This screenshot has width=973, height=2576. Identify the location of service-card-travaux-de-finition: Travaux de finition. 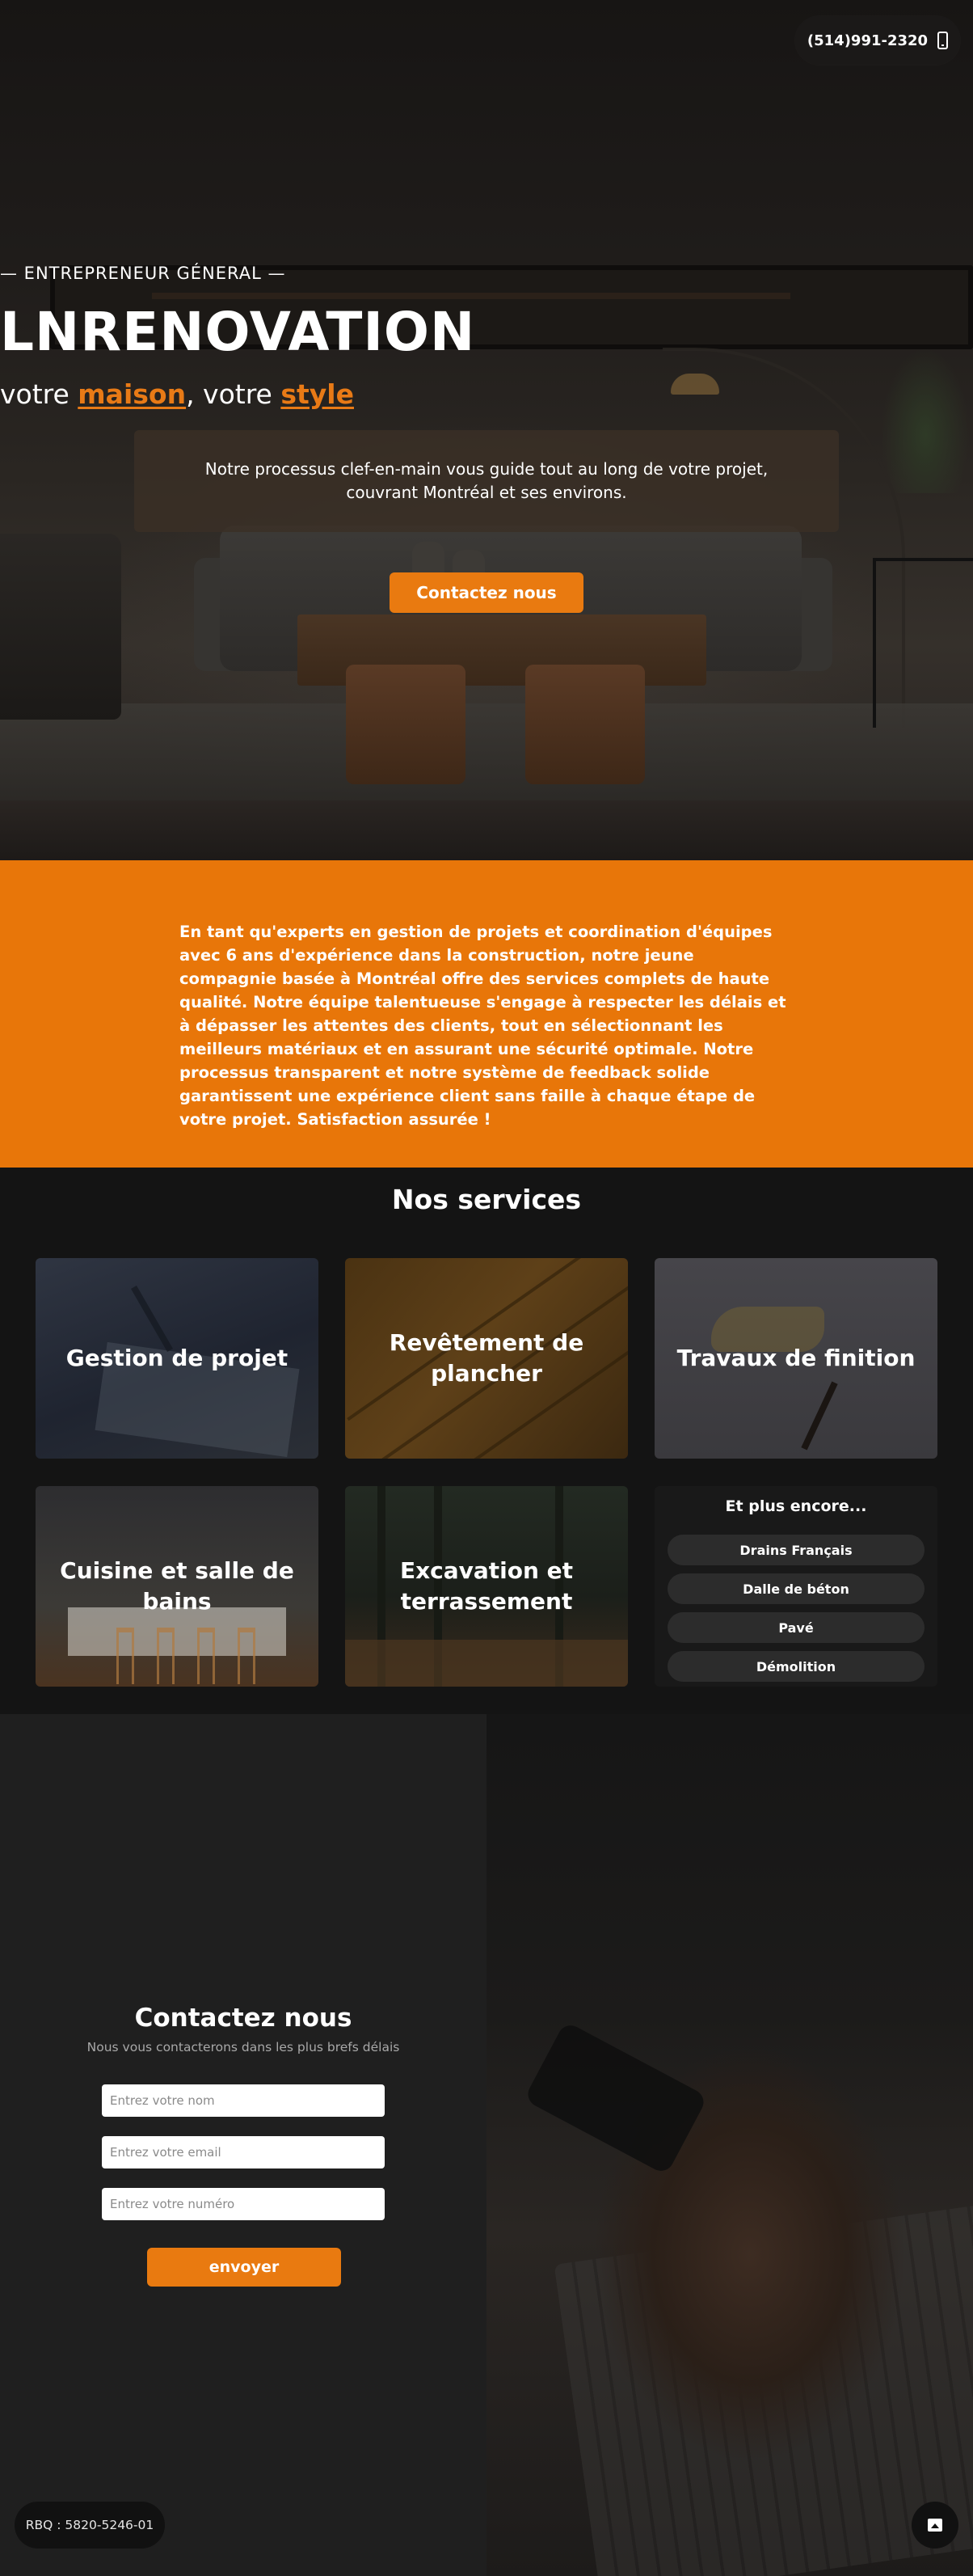
(796, 1358).